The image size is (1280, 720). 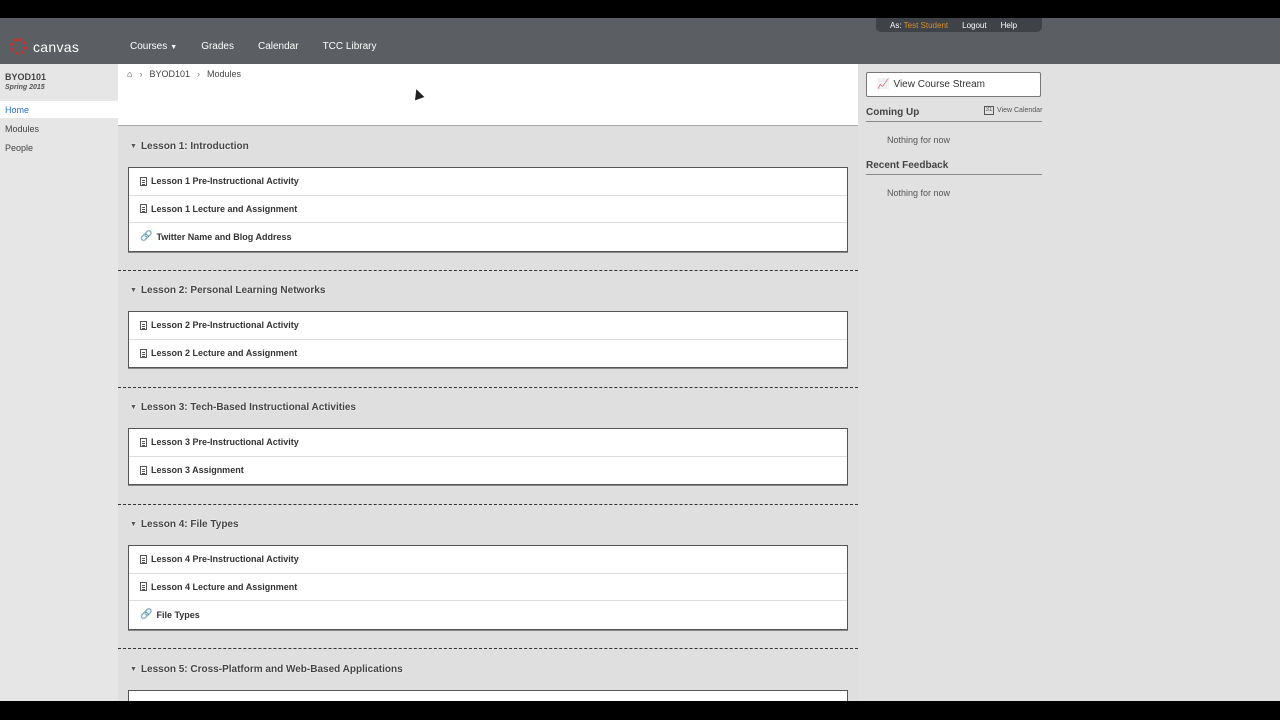 What do you see at coordinates (959, 25) in the screenshot?
I see `user-bar: As: Test Student Logout Help` at bounding box center [959, 25].